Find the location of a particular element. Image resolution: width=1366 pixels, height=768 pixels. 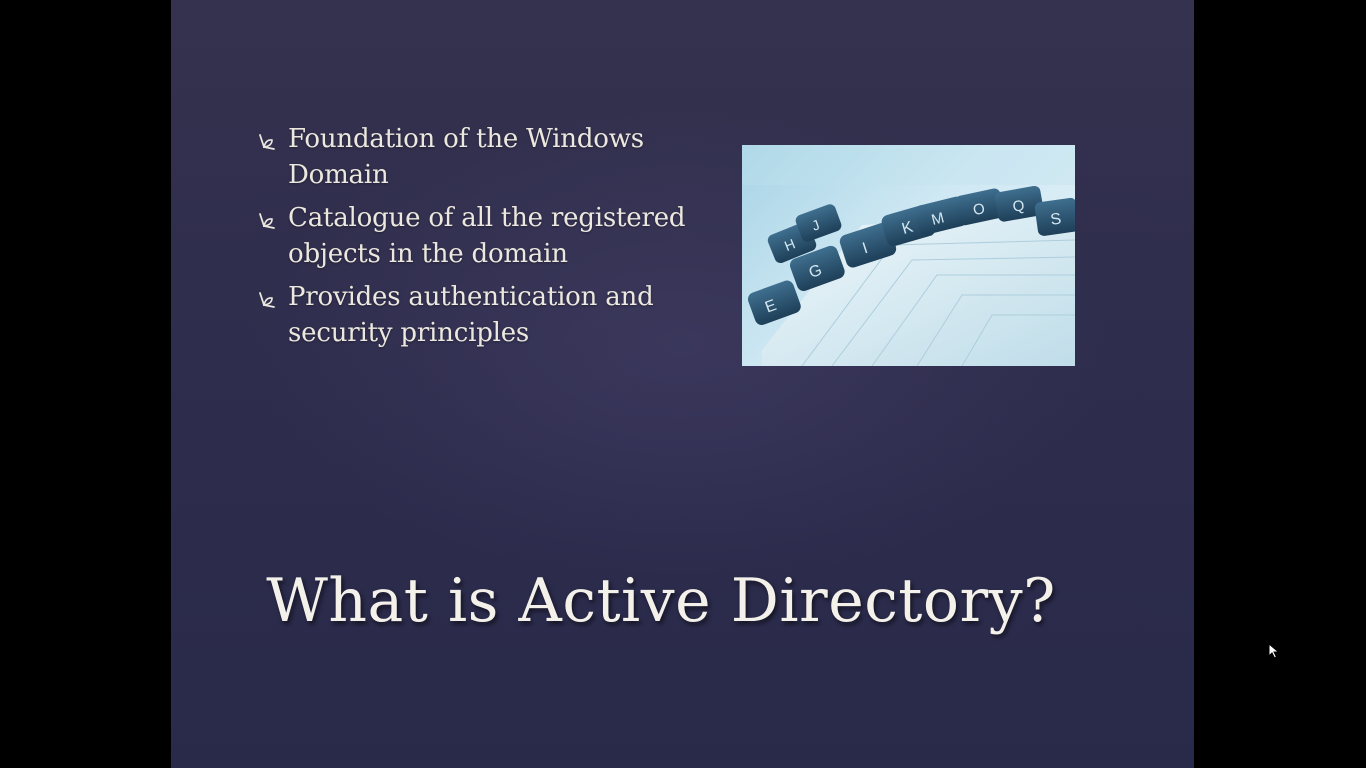

file-index-tabs-illustration: E G H I J K M O Q S is located at coordinates (908, 255).